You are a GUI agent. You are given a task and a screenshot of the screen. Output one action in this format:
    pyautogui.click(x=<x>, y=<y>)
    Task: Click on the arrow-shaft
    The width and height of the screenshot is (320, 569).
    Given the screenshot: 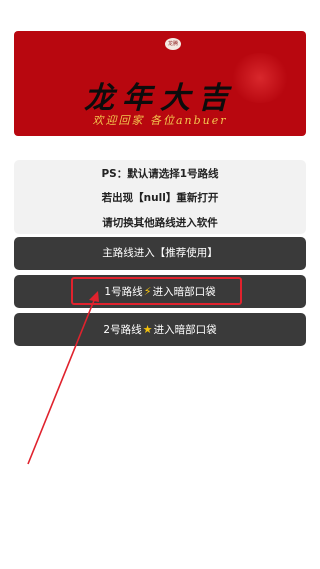 What is the action you would take?
    pyautogui.click(x=61, y=381)
    